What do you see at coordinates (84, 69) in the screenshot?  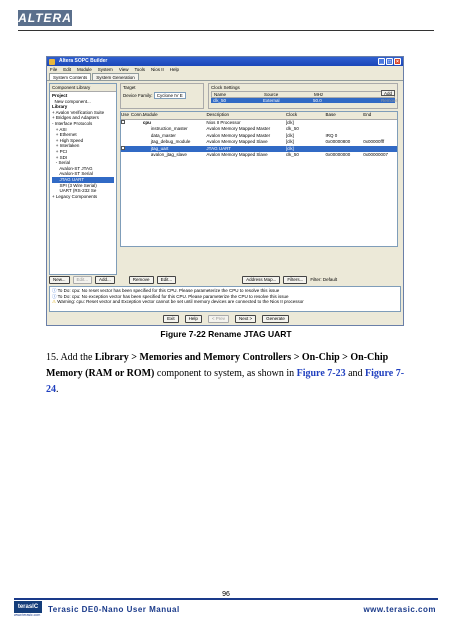 I see `menu-module: Module` at bounding box center [84, 69].